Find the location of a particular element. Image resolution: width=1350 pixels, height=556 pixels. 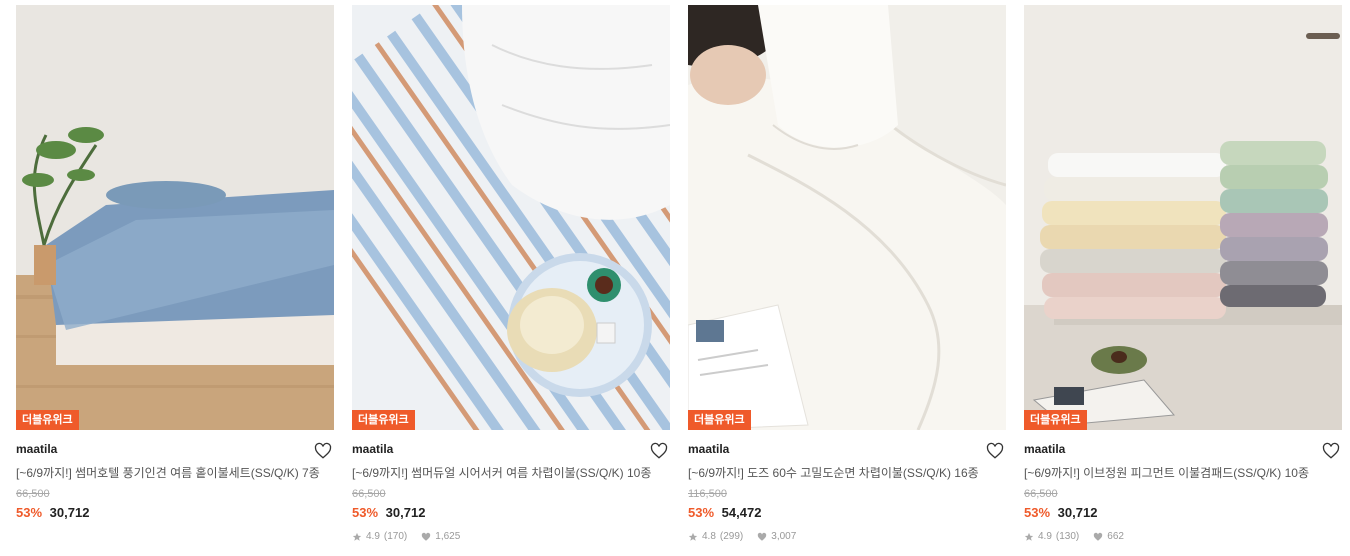

product-stats: 4.9 (170) 1,625 is located at coordinates (511, 537).